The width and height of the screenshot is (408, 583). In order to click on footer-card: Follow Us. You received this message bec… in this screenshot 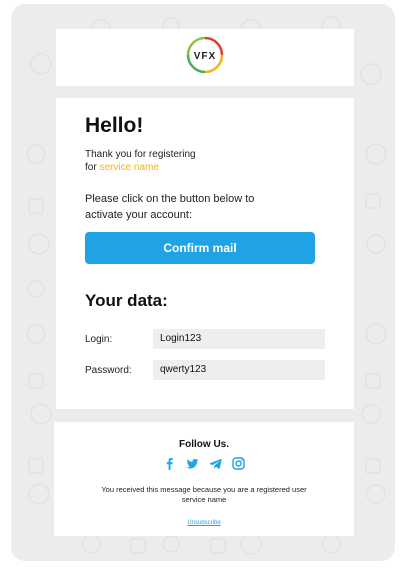, I will do `click(204, 479)`.